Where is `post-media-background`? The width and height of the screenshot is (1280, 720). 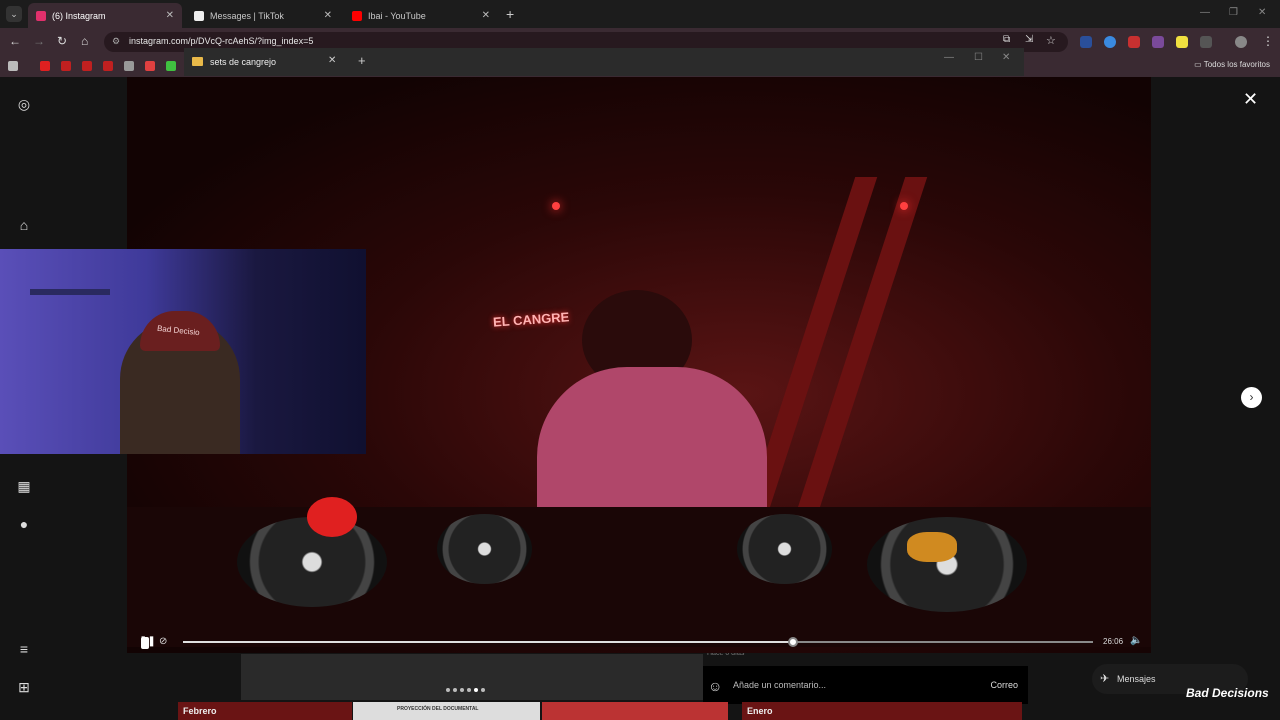
post-media-background is located at coordinates (472, 677).